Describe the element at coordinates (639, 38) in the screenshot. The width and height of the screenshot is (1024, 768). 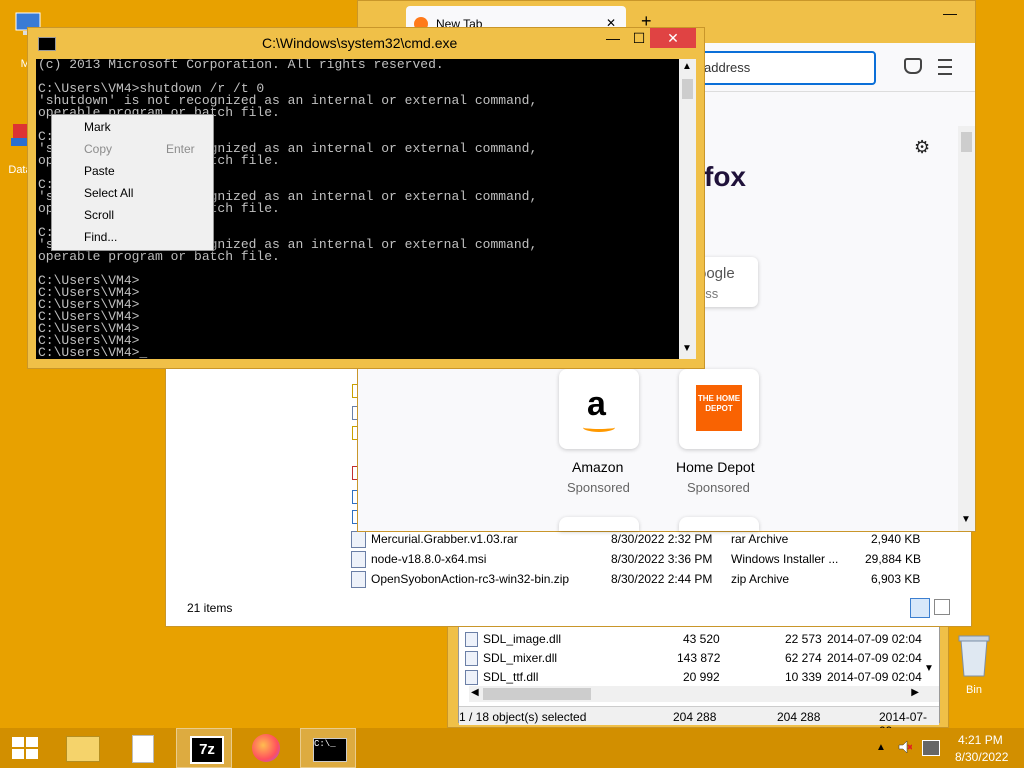
I see `maximize-button: ☐` at that location.